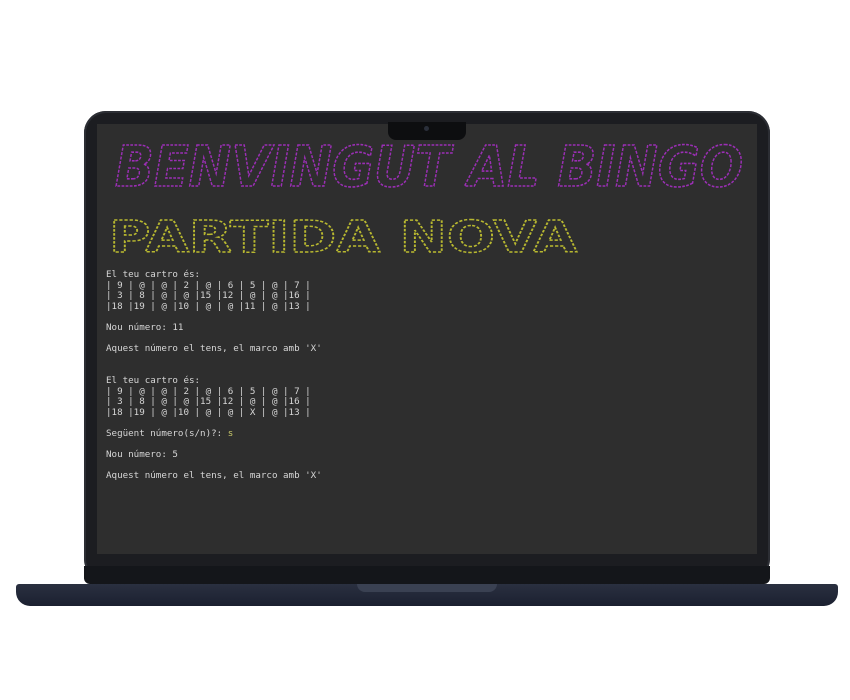  Describe the element at coordinates (214, 327) in the screenshot. I see `terminal-line: Nou número: 11` at that location.